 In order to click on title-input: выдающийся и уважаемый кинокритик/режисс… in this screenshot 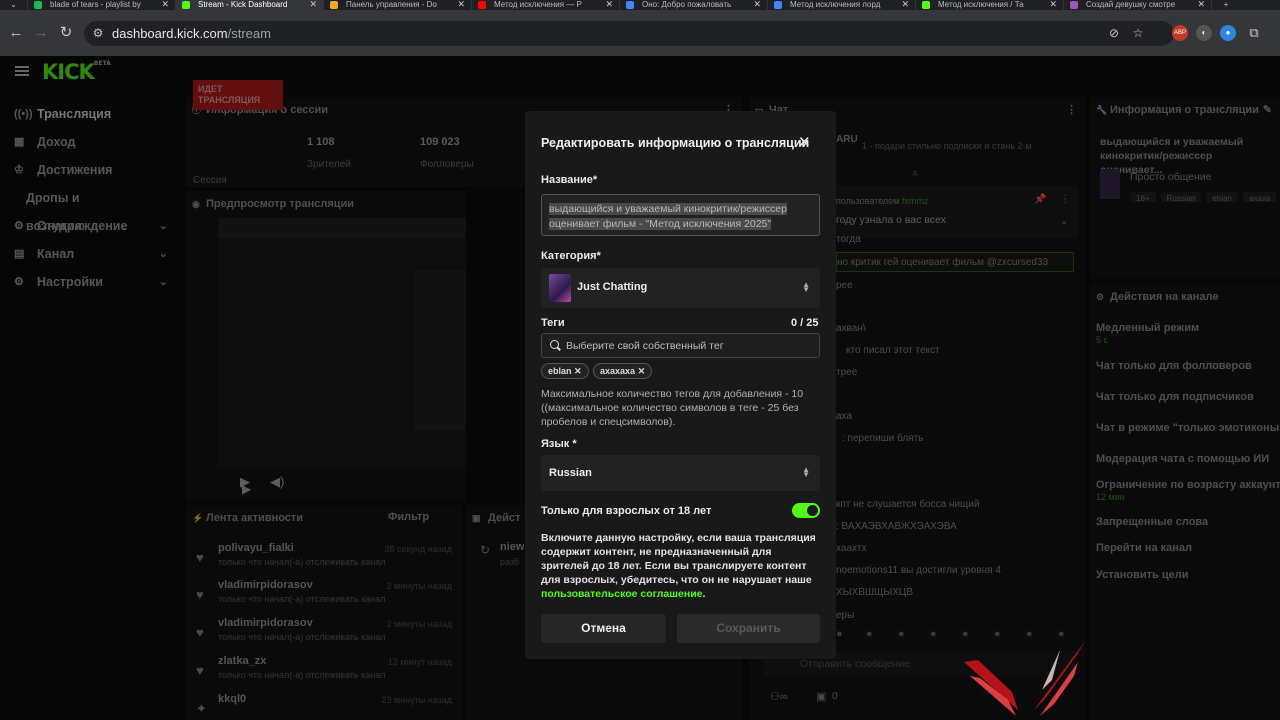, I will do `click(680, 215)`.